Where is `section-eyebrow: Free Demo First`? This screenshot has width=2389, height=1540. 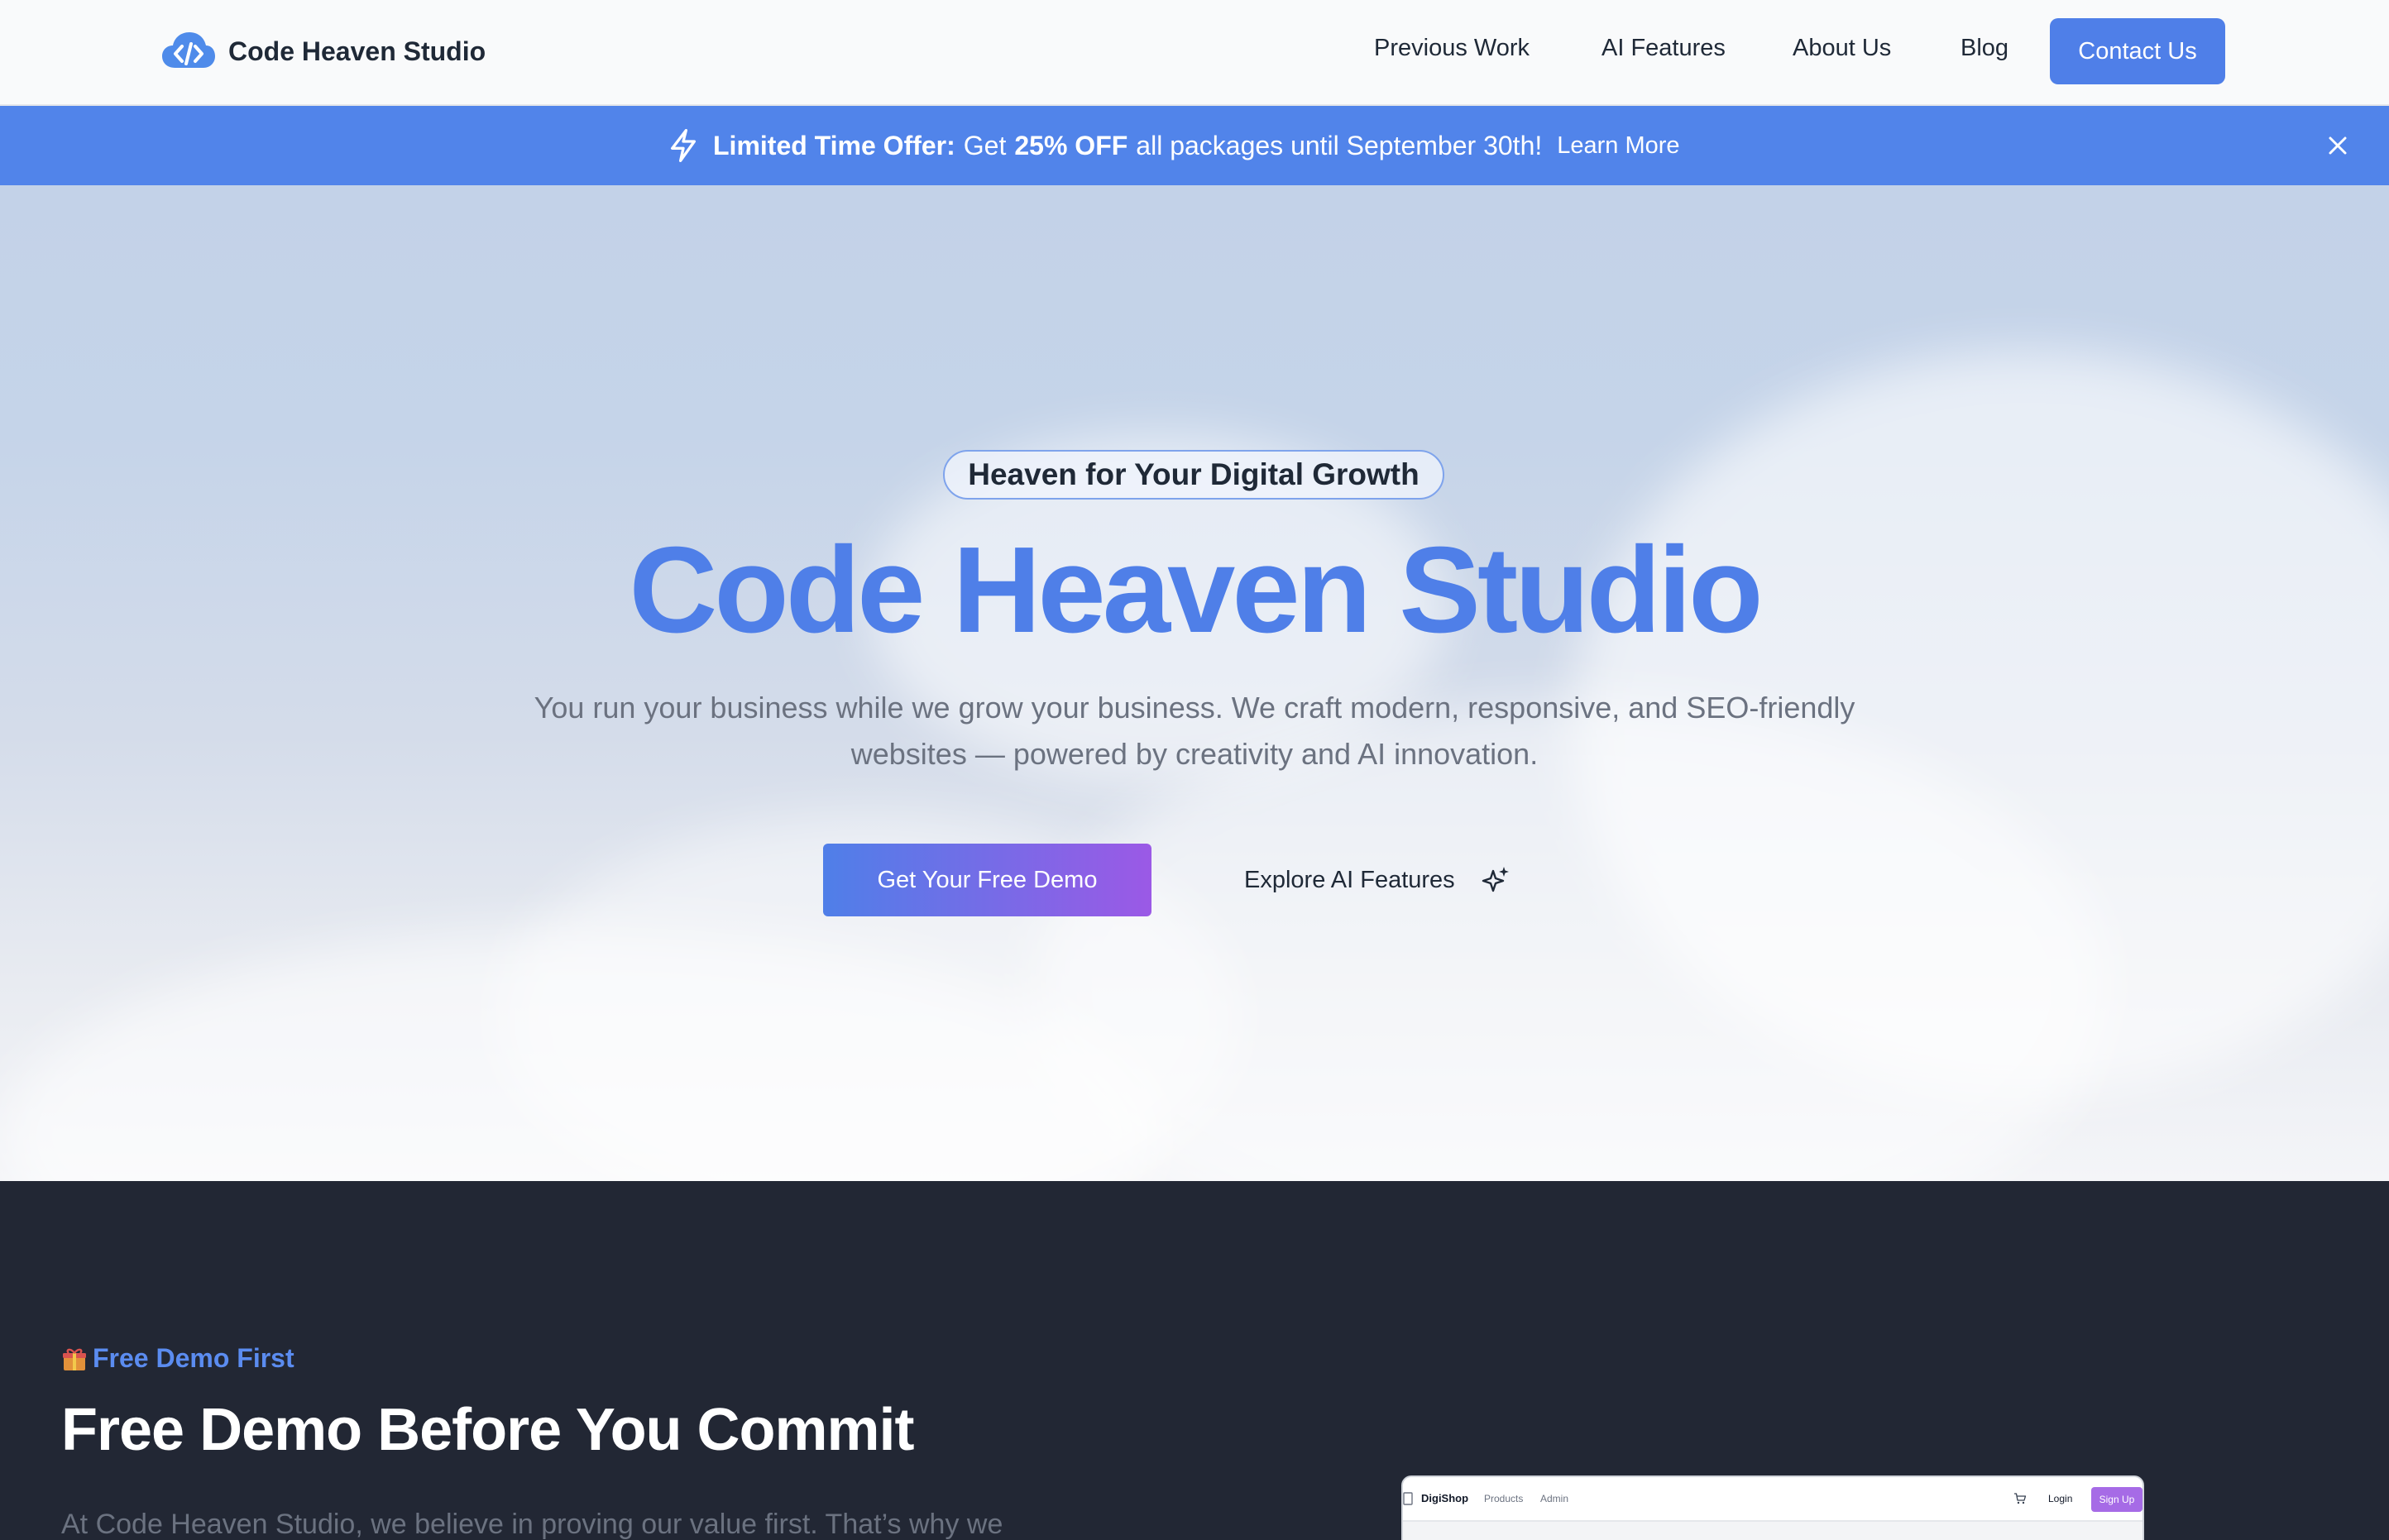 section-eyebrow: Free Demo First is located at coordinates (177, 1358).